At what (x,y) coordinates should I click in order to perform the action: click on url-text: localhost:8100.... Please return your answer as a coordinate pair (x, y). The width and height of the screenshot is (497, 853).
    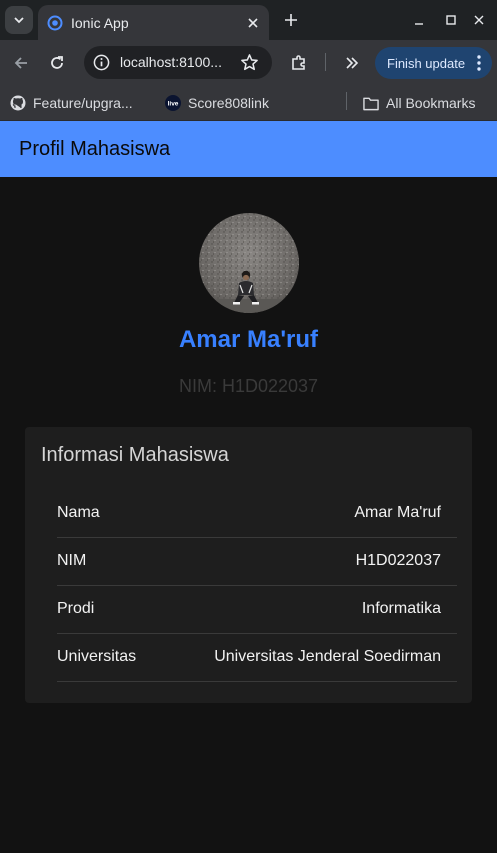
    Looking at the image, I should click on (171, 62).